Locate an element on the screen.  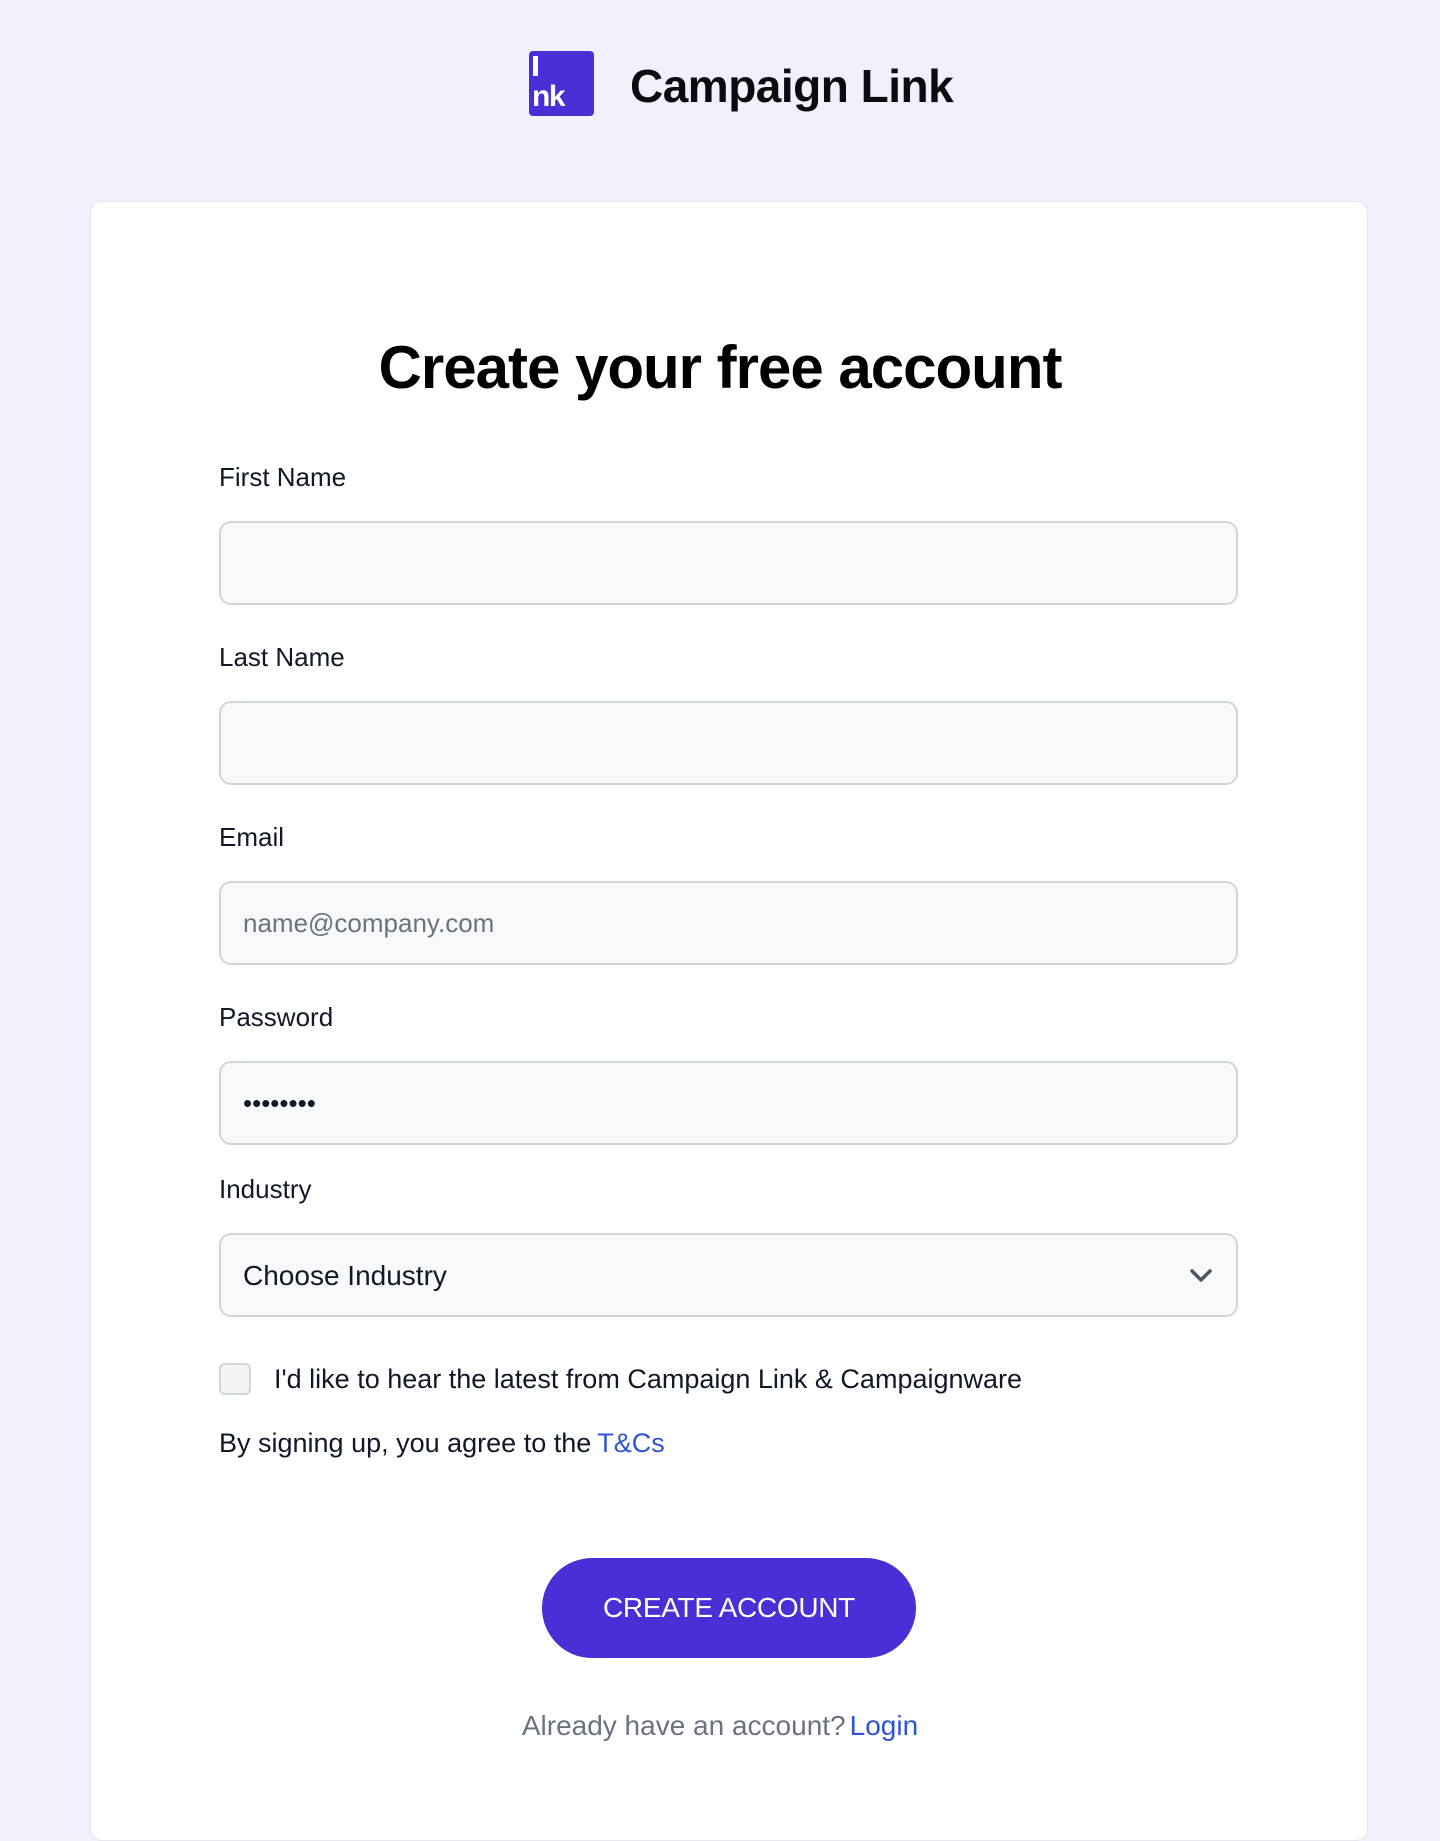
terms-text: By signing up, you agree to the T&Cs is located at coordinates (442, 1443).